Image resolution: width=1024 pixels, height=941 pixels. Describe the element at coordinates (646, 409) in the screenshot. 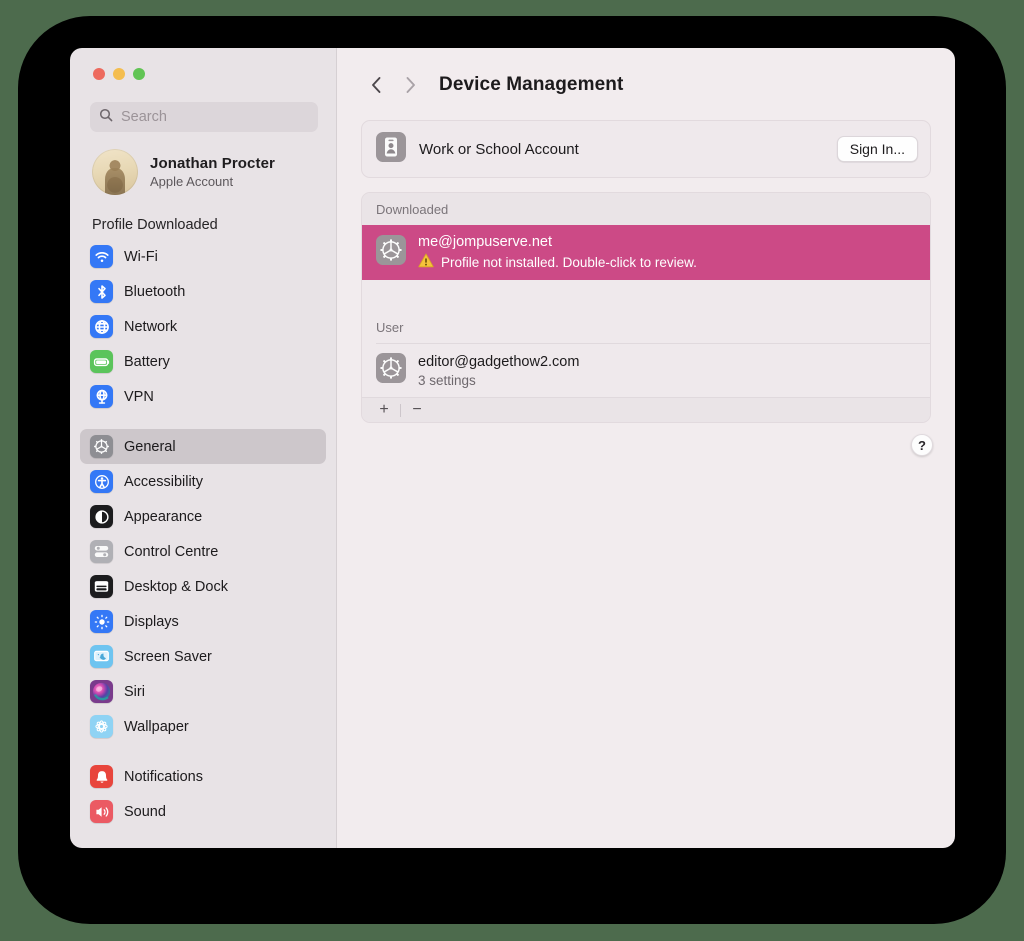

I see `list-footer: + −` at that location.